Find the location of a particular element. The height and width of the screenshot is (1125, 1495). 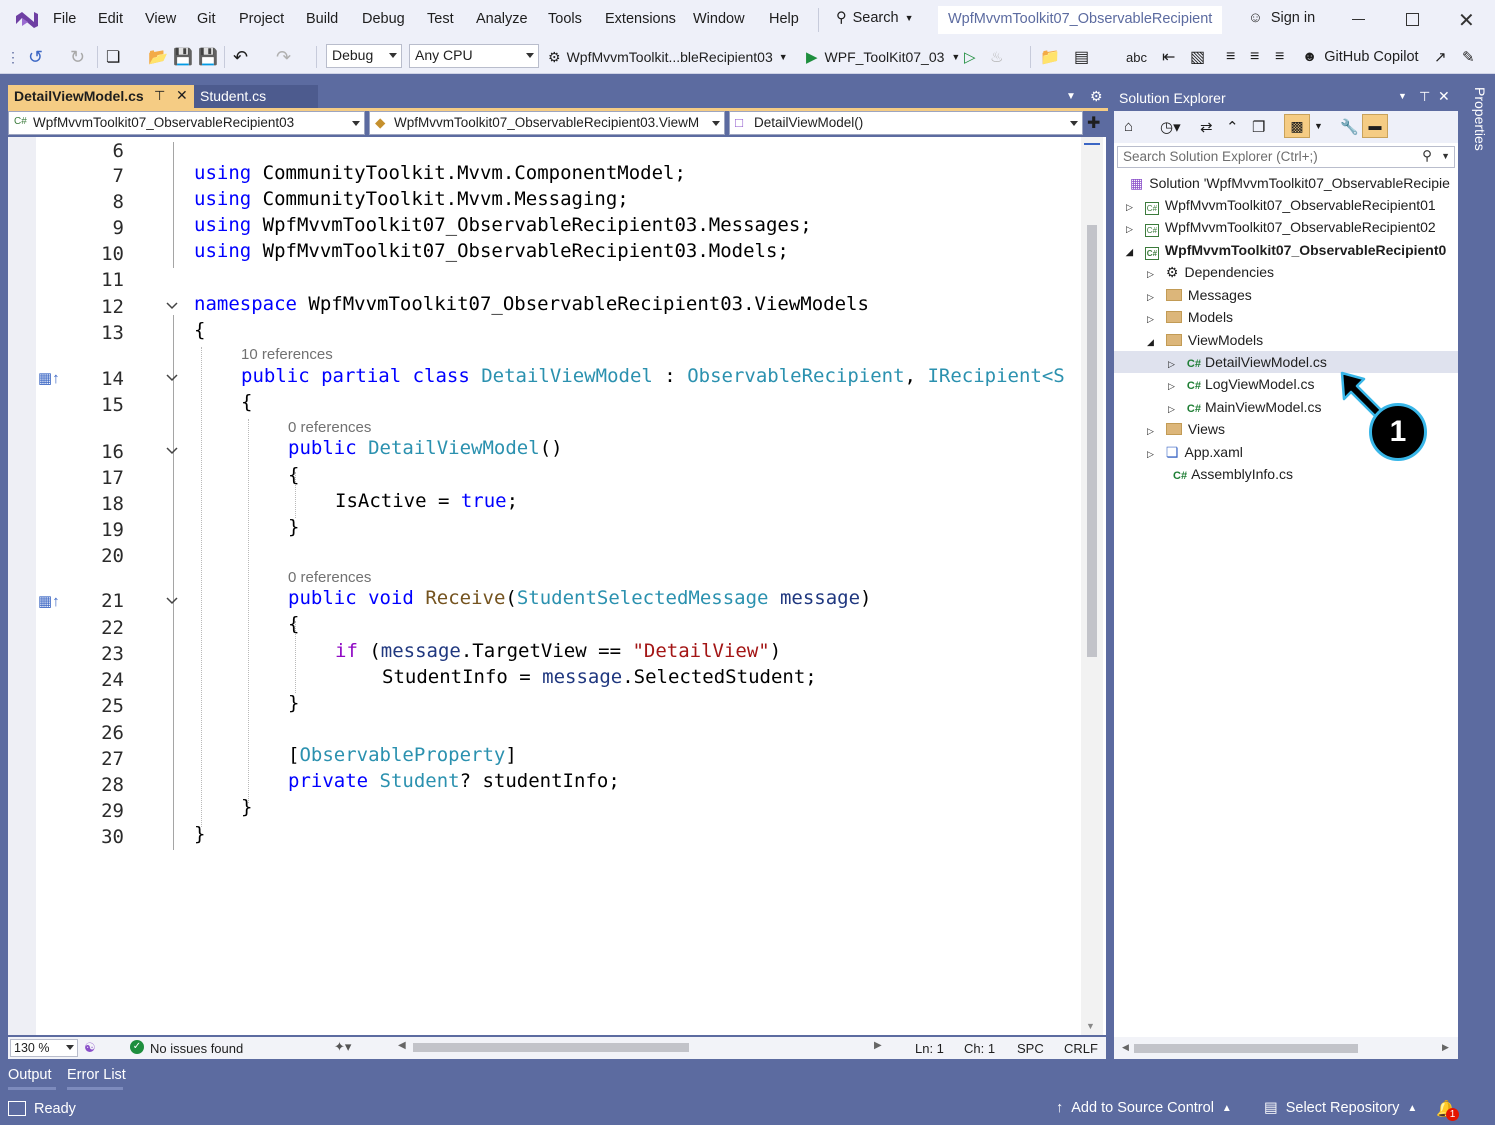

save-all-icon: 💾 is located at coordinates (208, 57).